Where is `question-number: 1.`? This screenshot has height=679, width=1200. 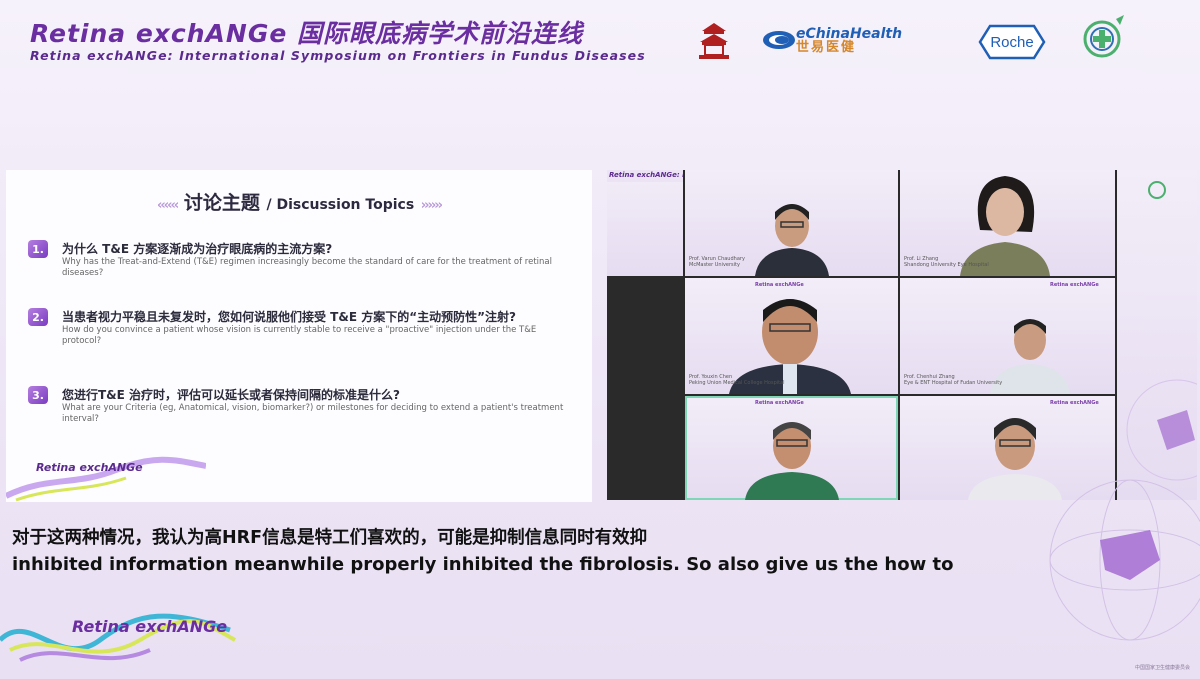
question-number: 1. is located at coordinates (38, 249).